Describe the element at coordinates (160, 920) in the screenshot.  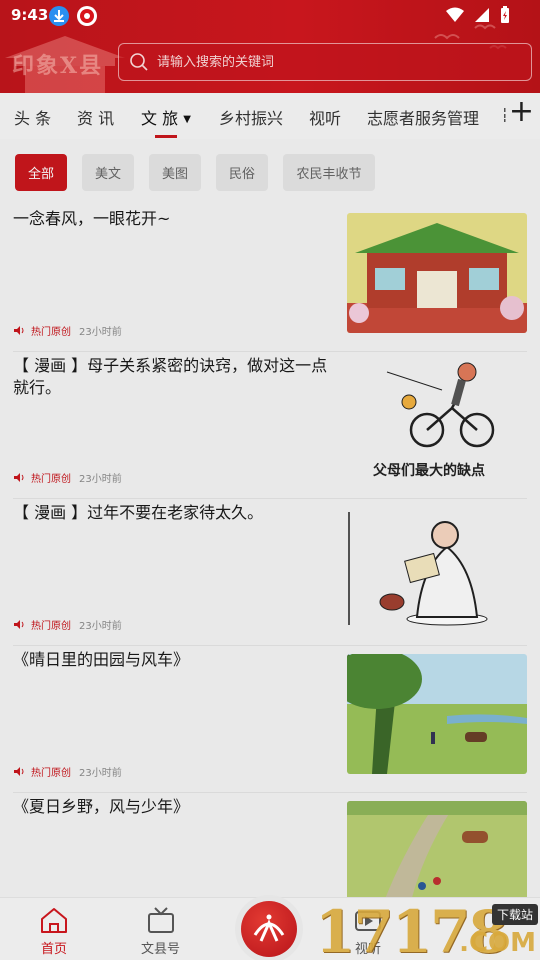
I see `tv-icon` at that location.